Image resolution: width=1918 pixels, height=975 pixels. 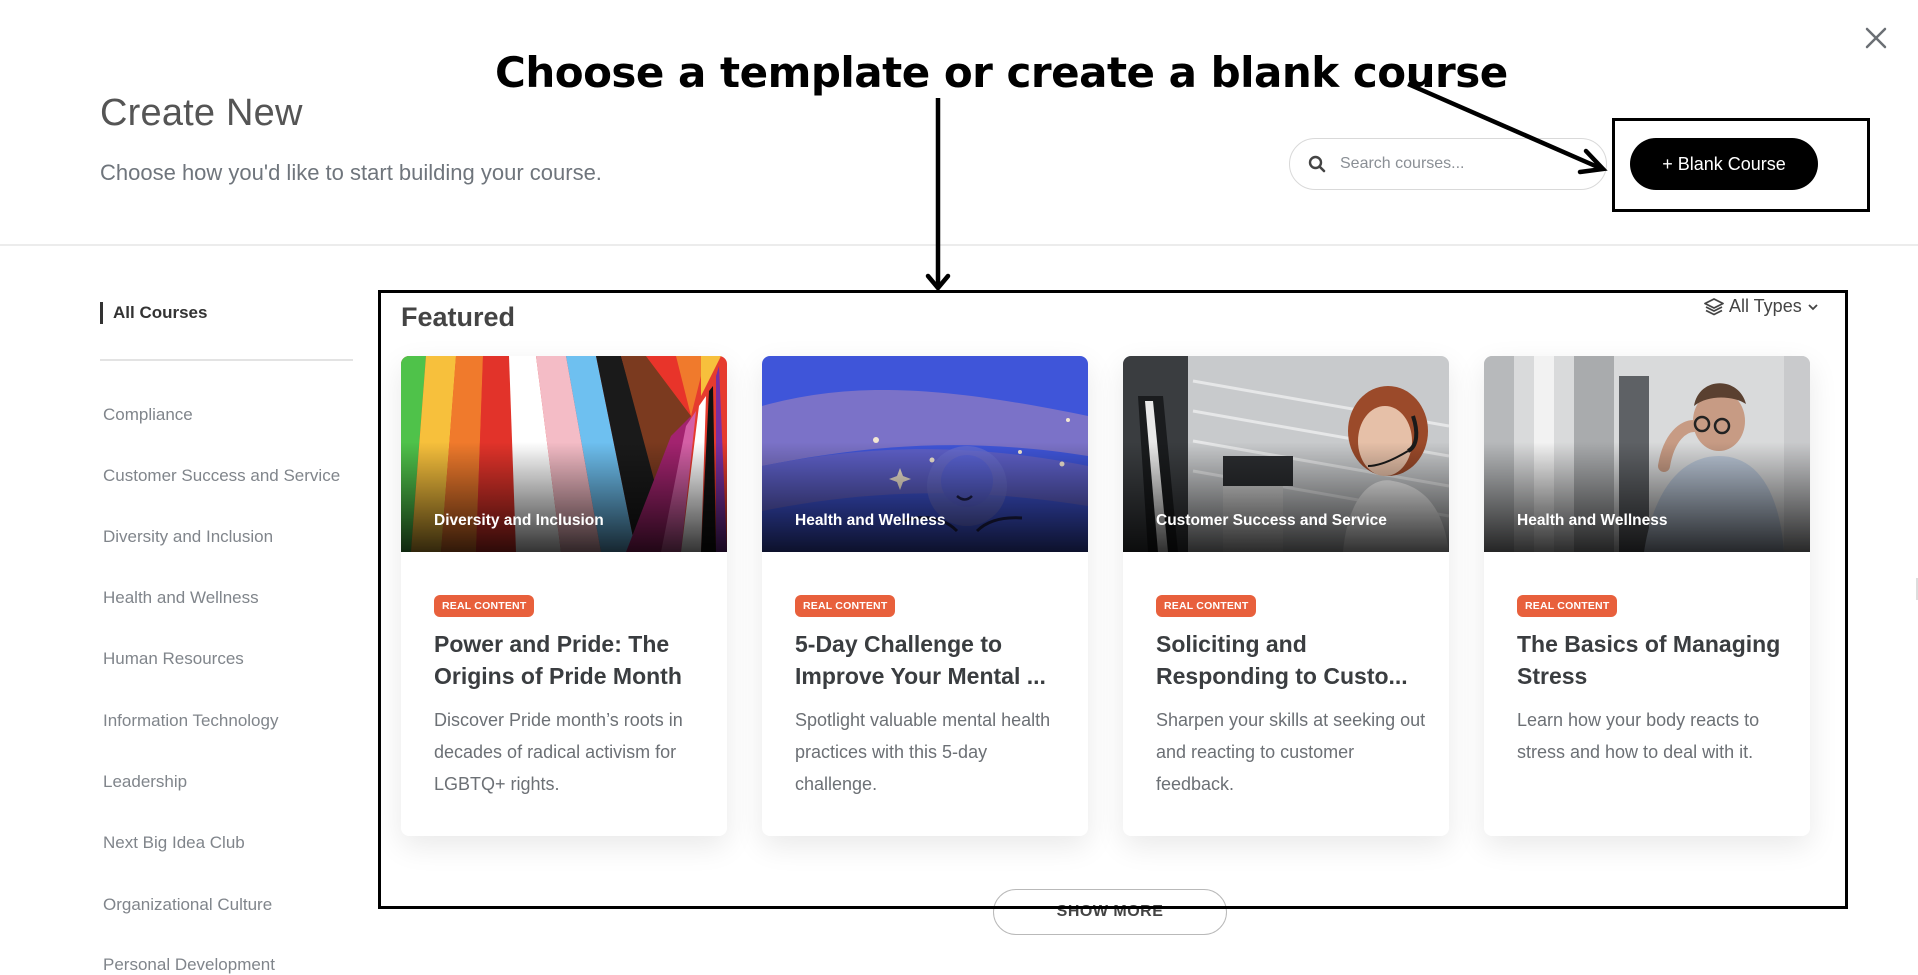 I want to click on sidebar-item-personal-development: Personal Development, so click(x=189, y=965).